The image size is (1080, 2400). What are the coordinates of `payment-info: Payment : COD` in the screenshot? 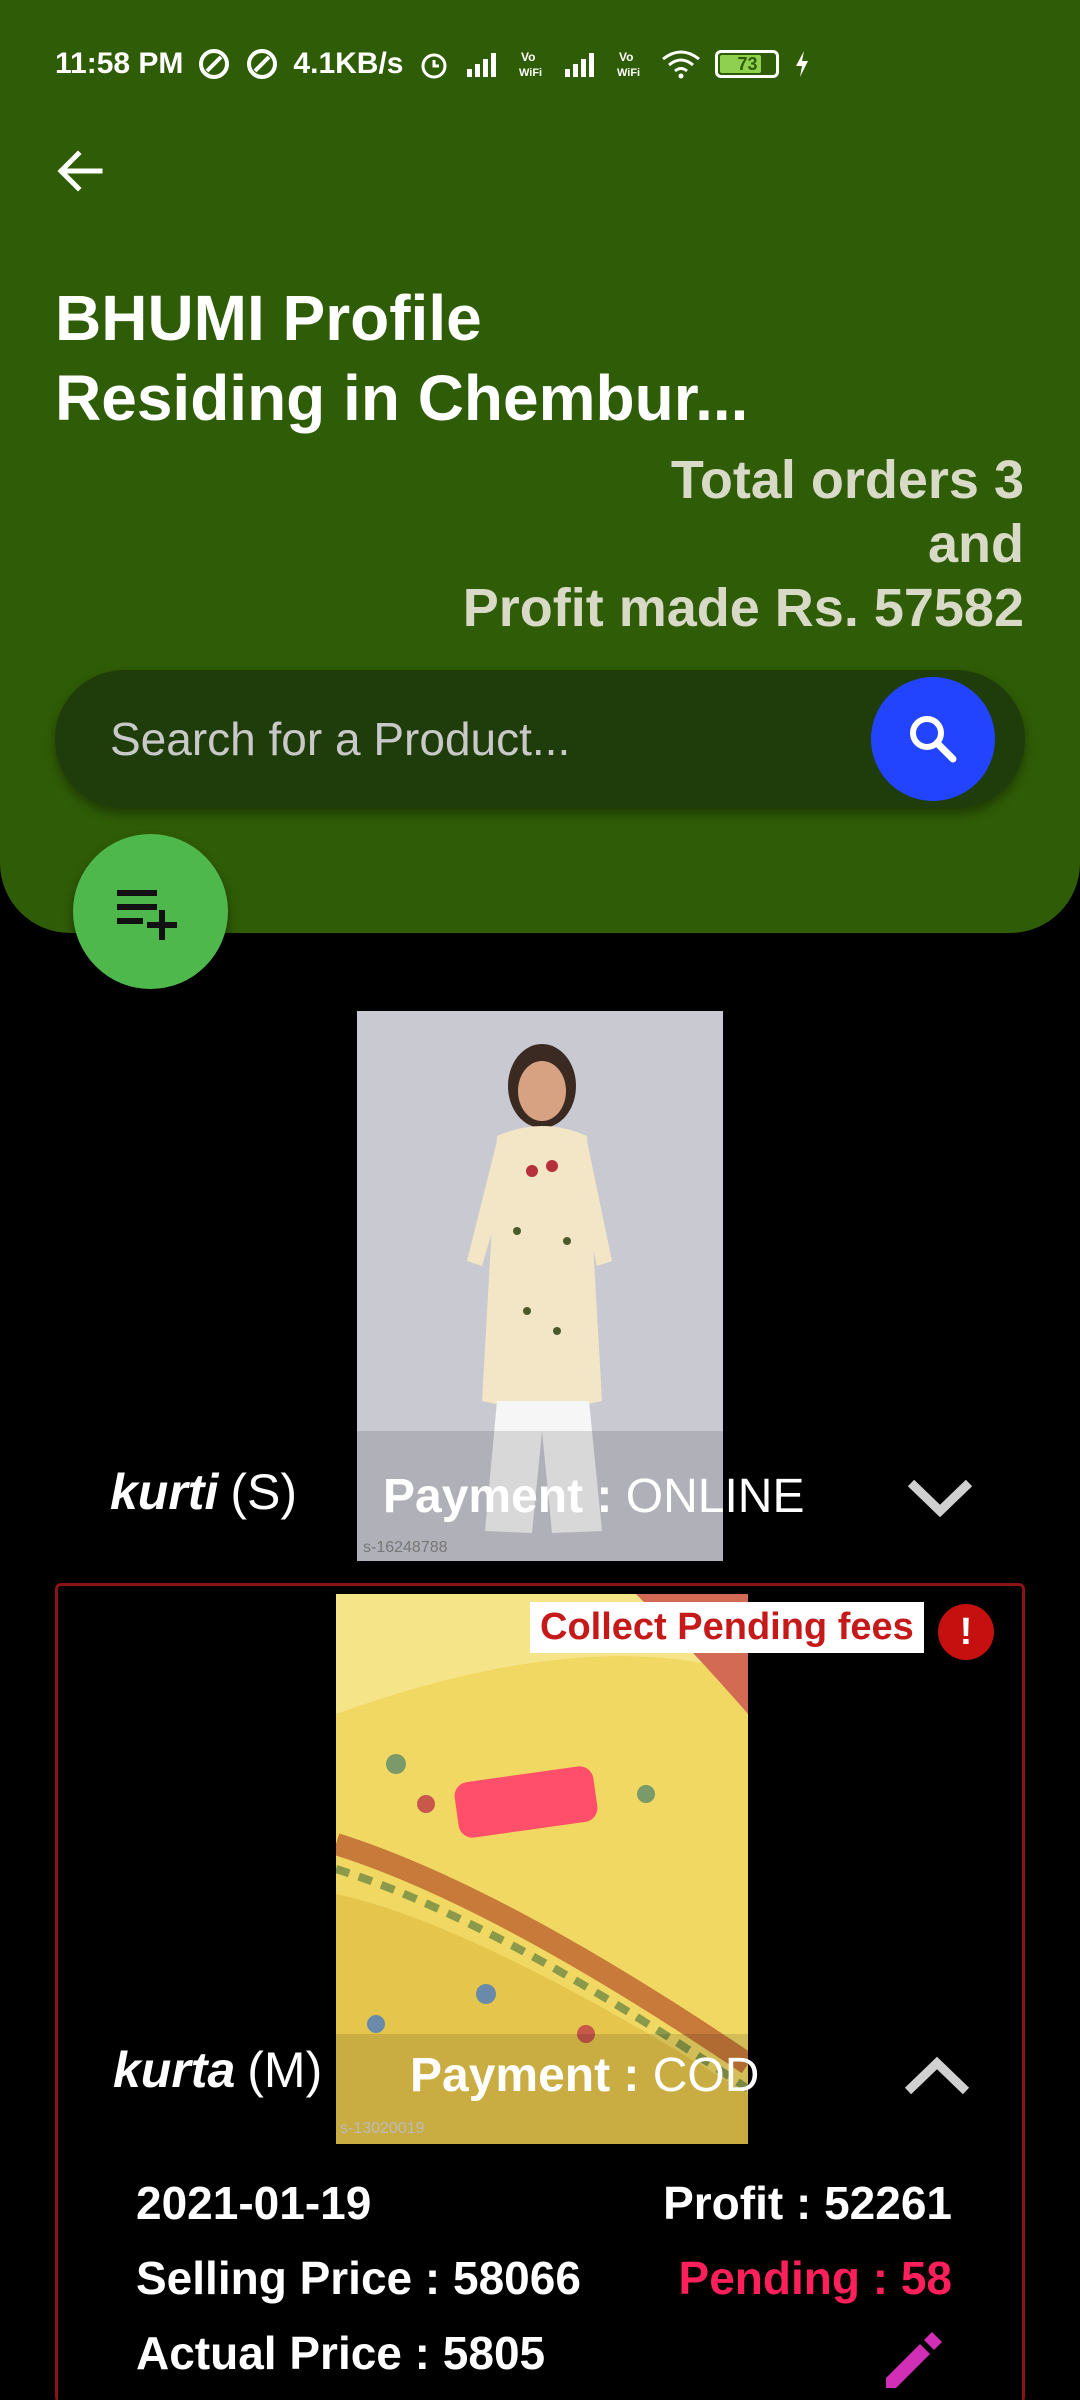 It's located at (584, 2075).